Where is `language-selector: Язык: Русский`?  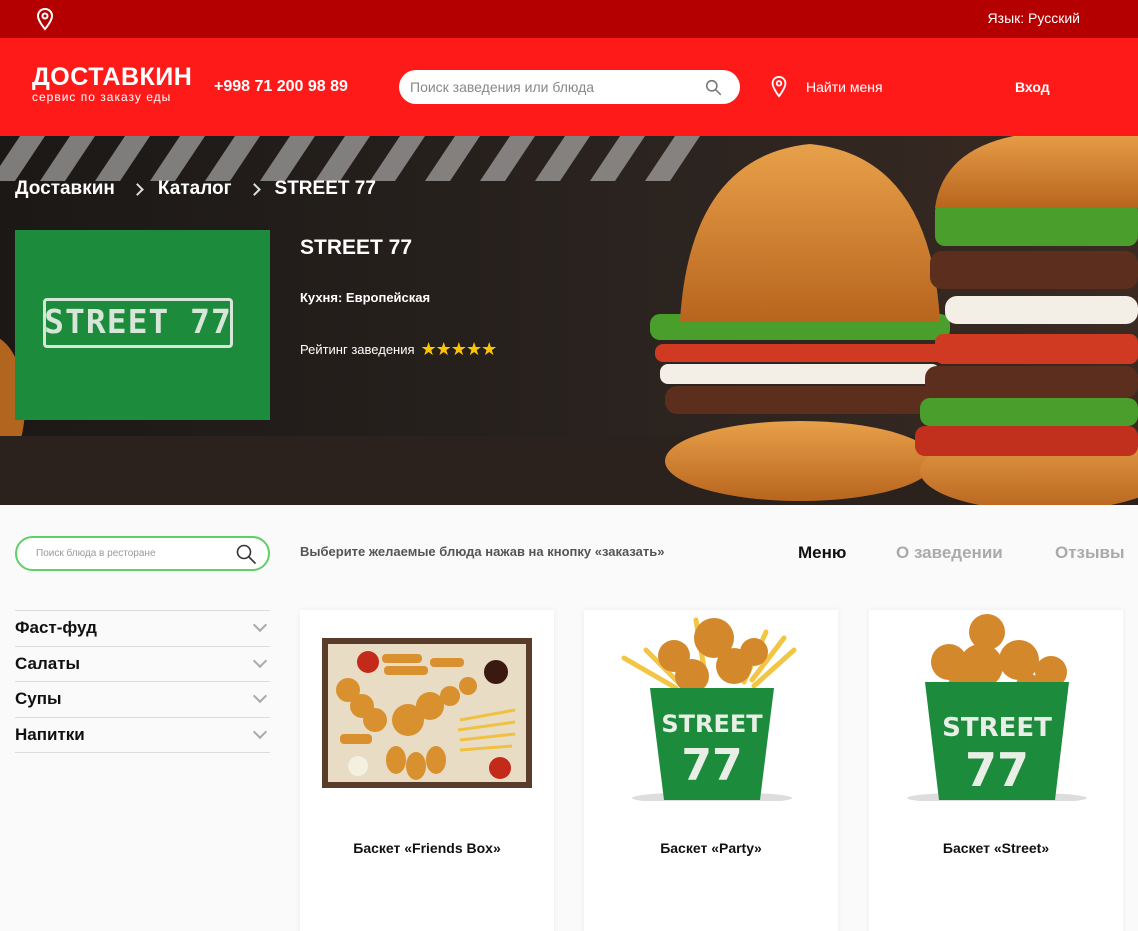
language-selector: Язык: Русский is located at coordinates (1034, 18).